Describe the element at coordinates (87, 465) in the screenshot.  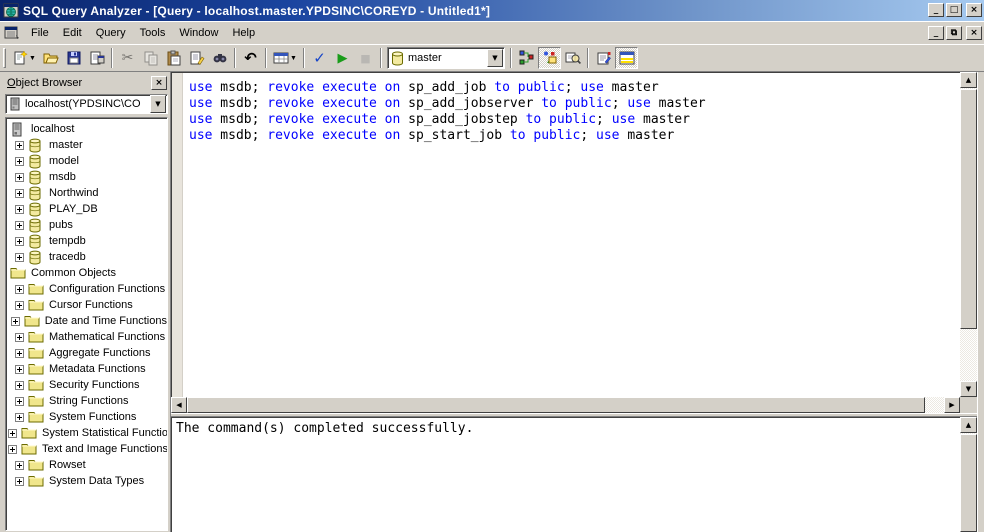
I see `tree-item-rowset: Rowset` at that location.